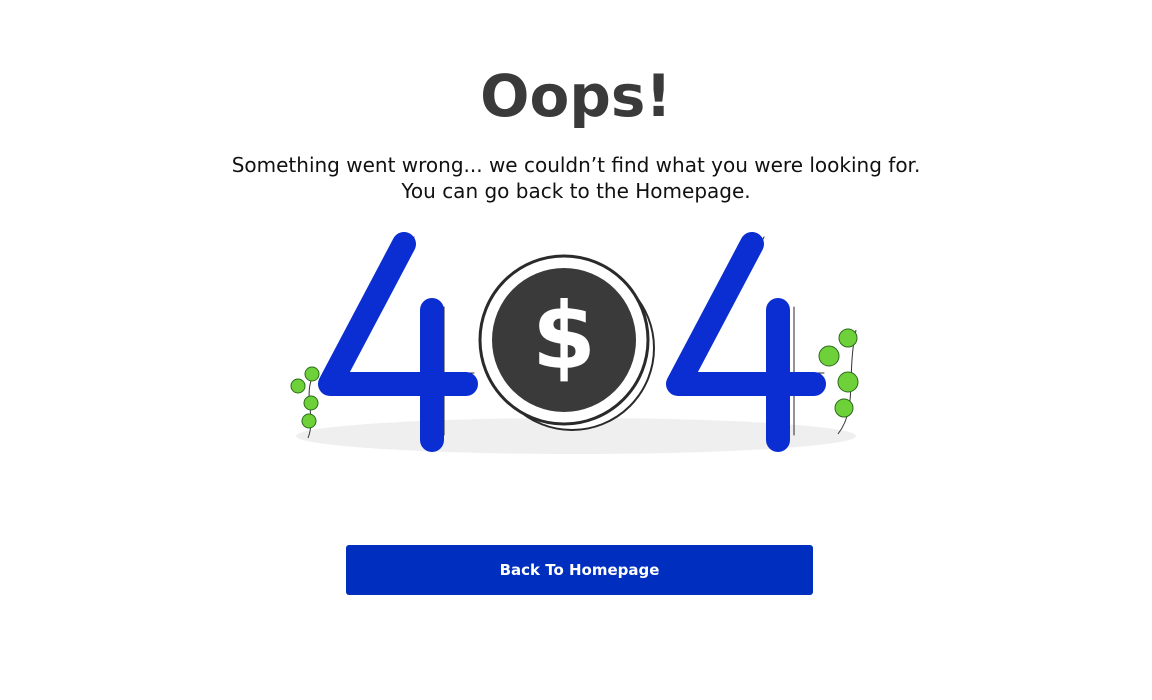 This screenshot has width=1152, height=700. What do you see at coordinates (579, 570) in the screenshot?
I see `back-to-homepage-button: Back To Homepage` at bounding box center [579, 570].